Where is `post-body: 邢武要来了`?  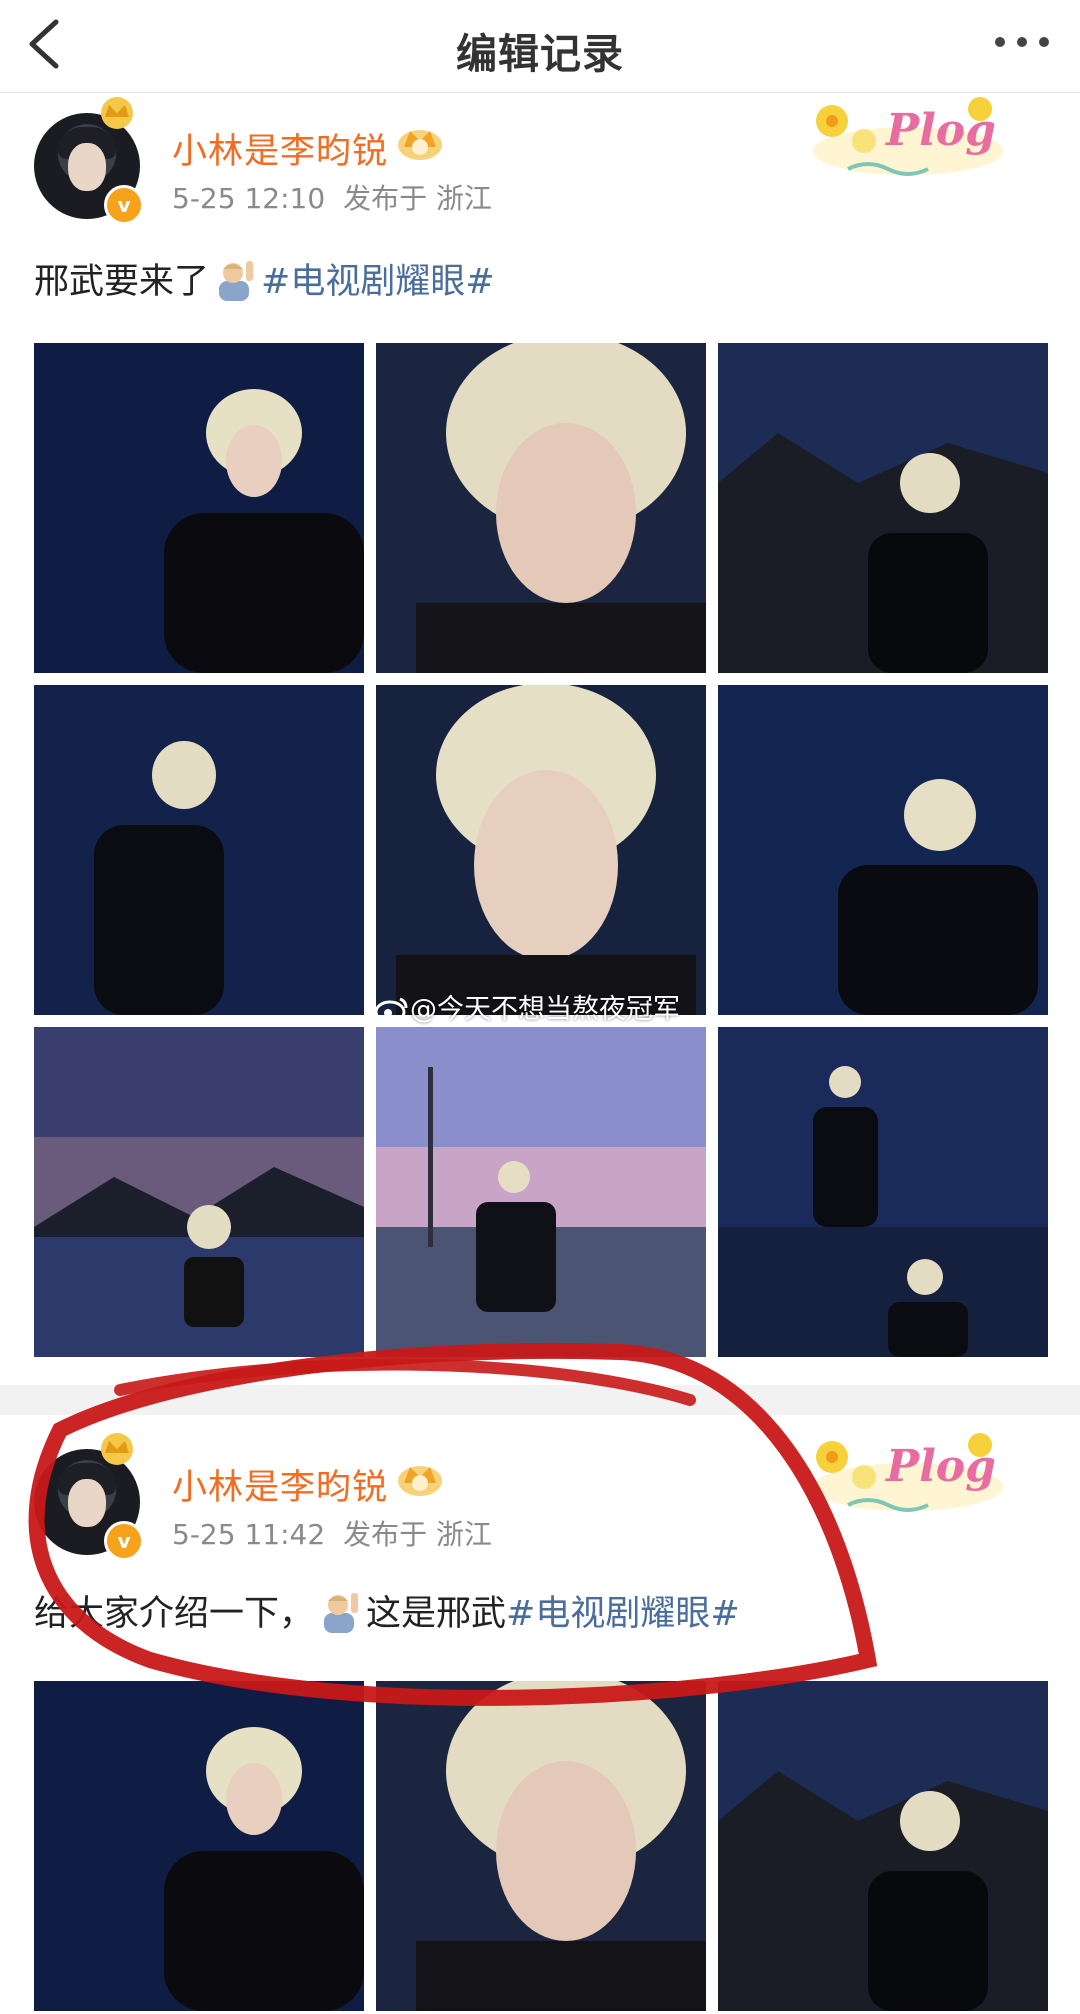 post-body: 邢武要来了 is located at coordinates (122, 282).